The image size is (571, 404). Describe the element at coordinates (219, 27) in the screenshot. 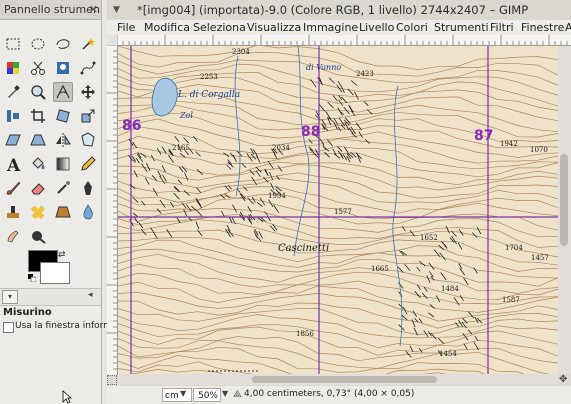

I see `menu-select: Seleziona` at that location.